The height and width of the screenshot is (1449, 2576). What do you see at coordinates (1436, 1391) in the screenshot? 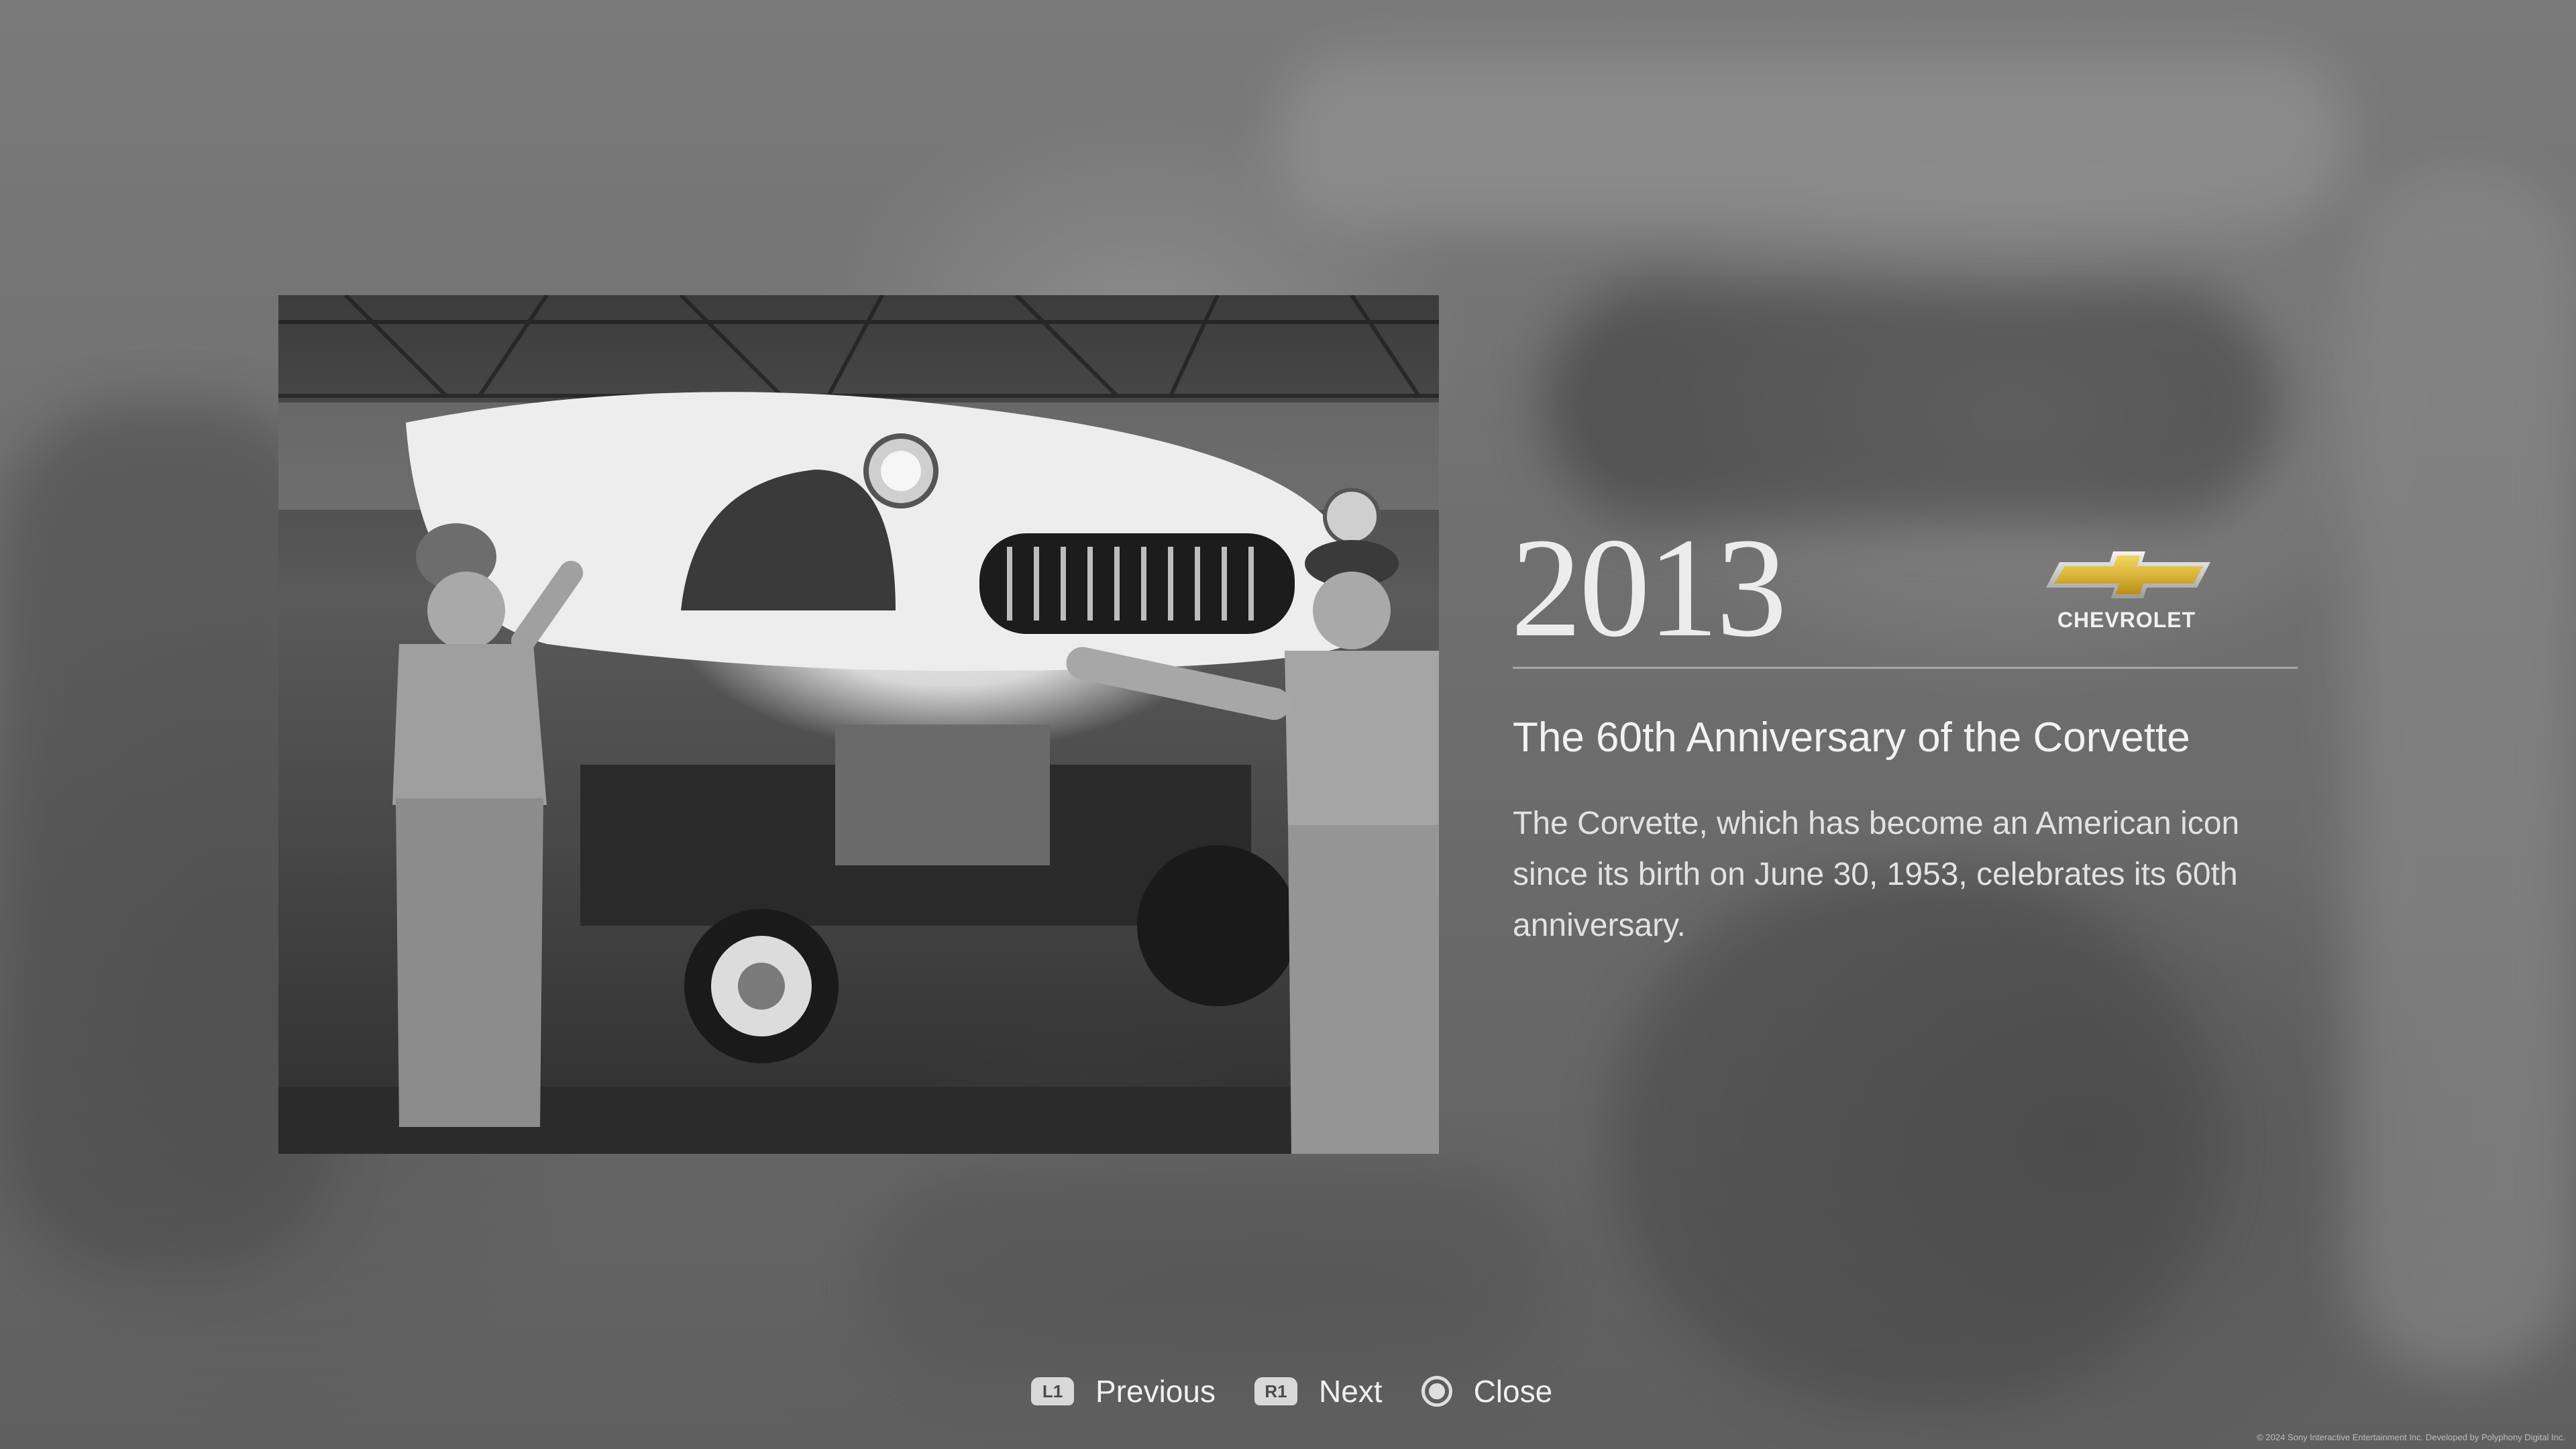
I see `circle-button-icon` at bounding box center [1436, 1391].